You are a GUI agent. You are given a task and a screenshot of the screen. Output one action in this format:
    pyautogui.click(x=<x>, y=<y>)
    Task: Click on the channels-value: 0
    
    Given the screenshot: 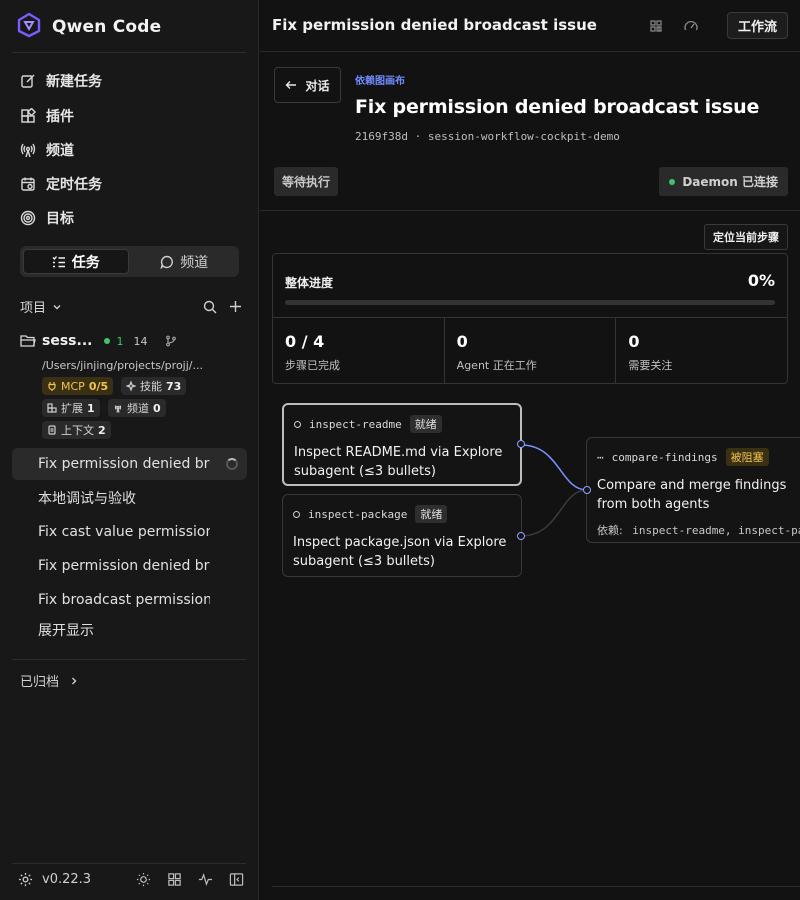 What is the action you would take?
    pyautogui.click(x=157, y=408)
    